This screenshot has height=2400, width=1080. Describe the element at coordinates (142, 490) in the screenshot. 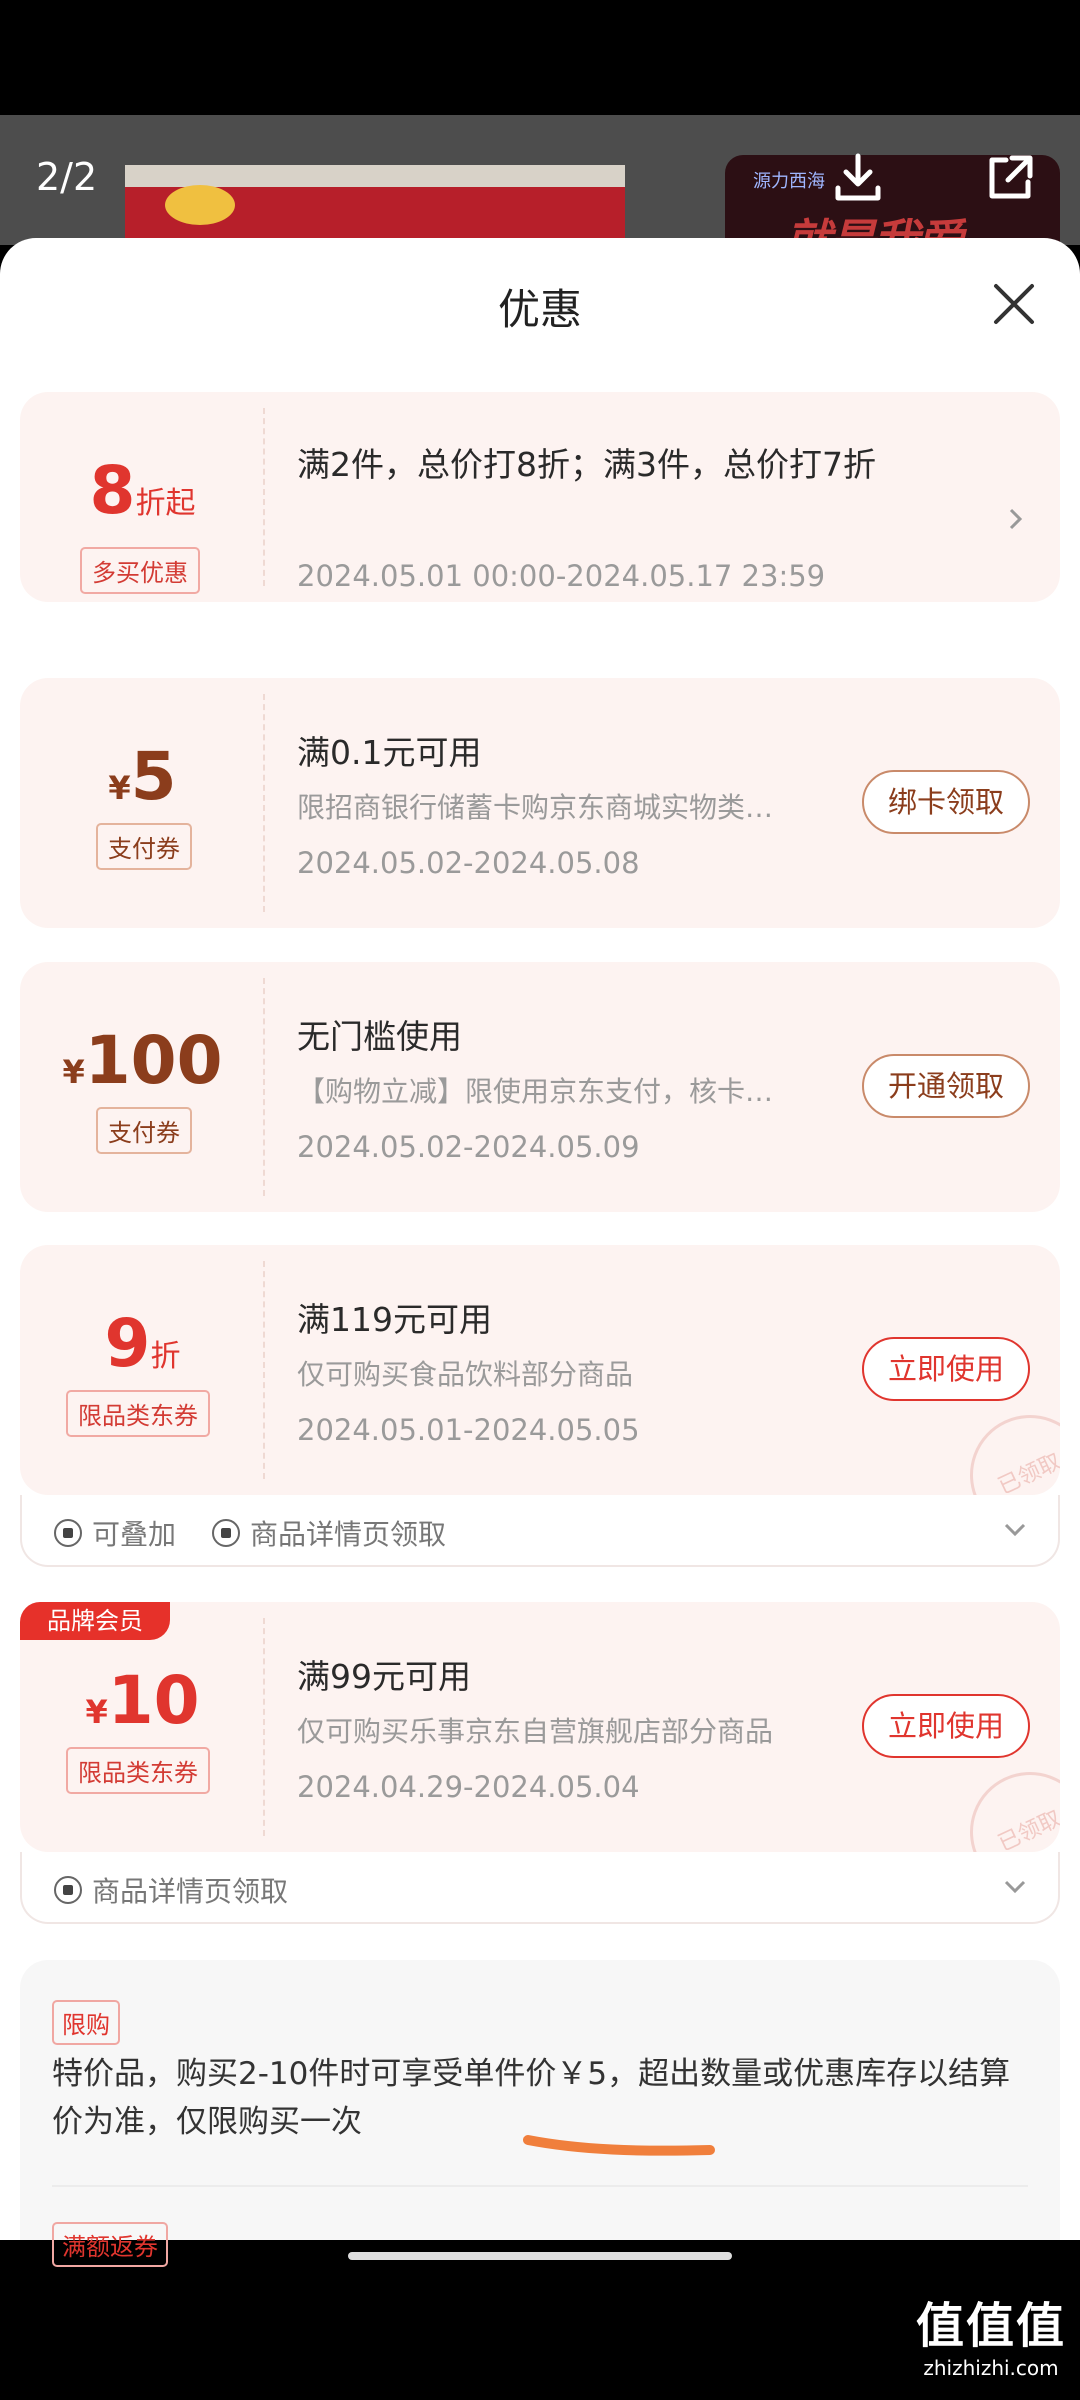

I see `coupon-amount: 8折起` at that location.